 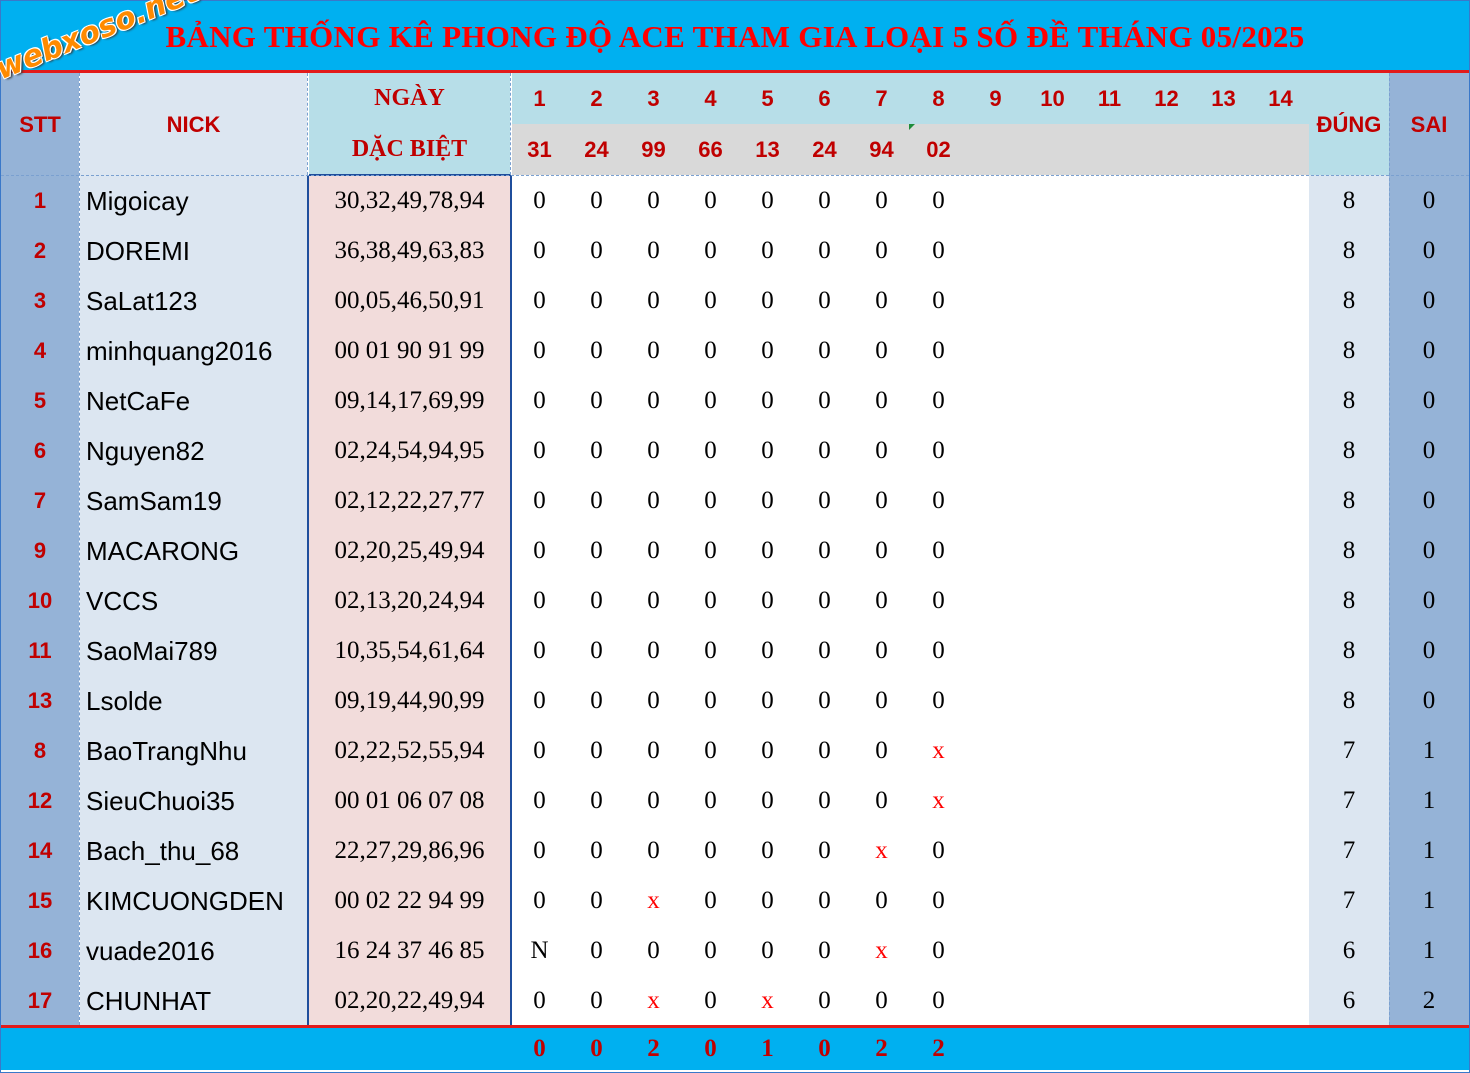 What do you see at coordinates (409, 750) in the screenshot?
I see `row-numbers: 02,22,52,55,94` at bounding box center [409, 750].